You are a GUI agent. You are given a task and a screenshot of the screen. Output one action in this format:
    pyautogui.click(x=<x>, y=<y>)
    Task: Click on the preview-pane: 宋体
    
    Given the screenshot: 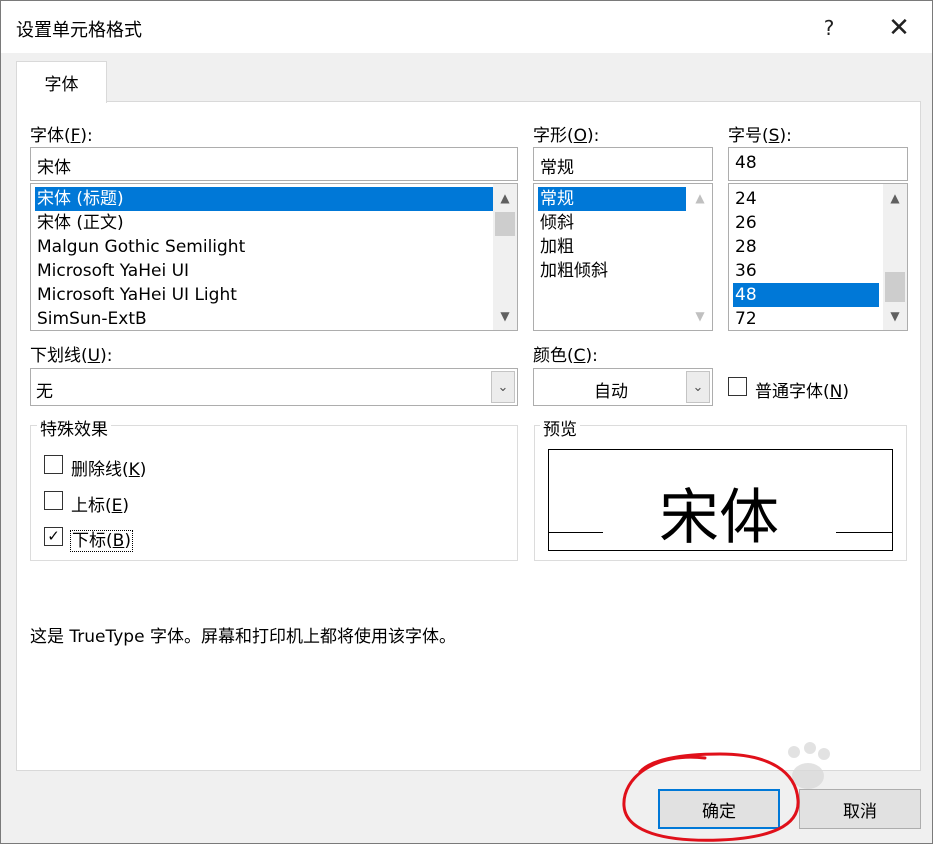 What is the action you would take?
    pyautogui.click(x=720, y=500)
    